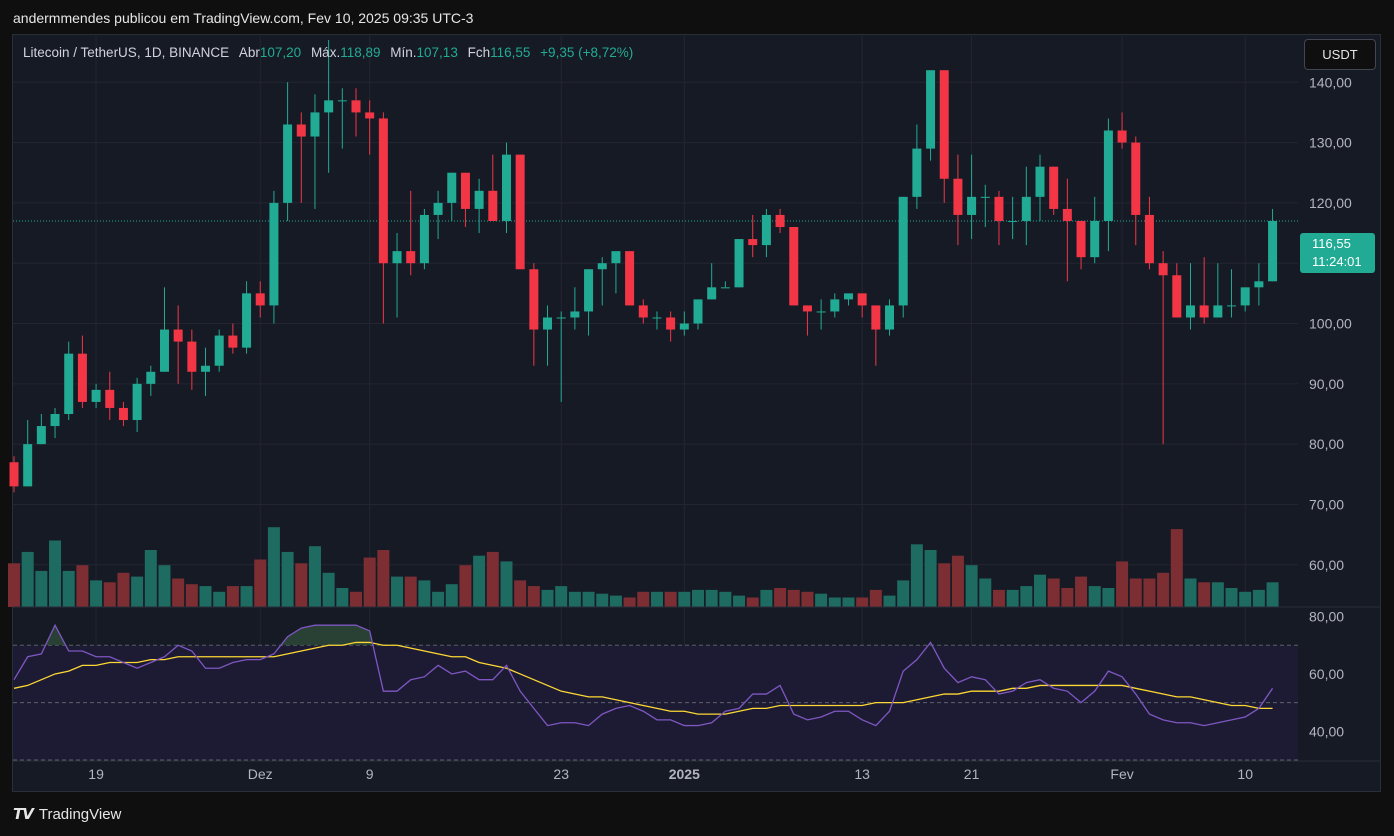  I want to click on time-tick-label: Fev, so click(1121, 774).